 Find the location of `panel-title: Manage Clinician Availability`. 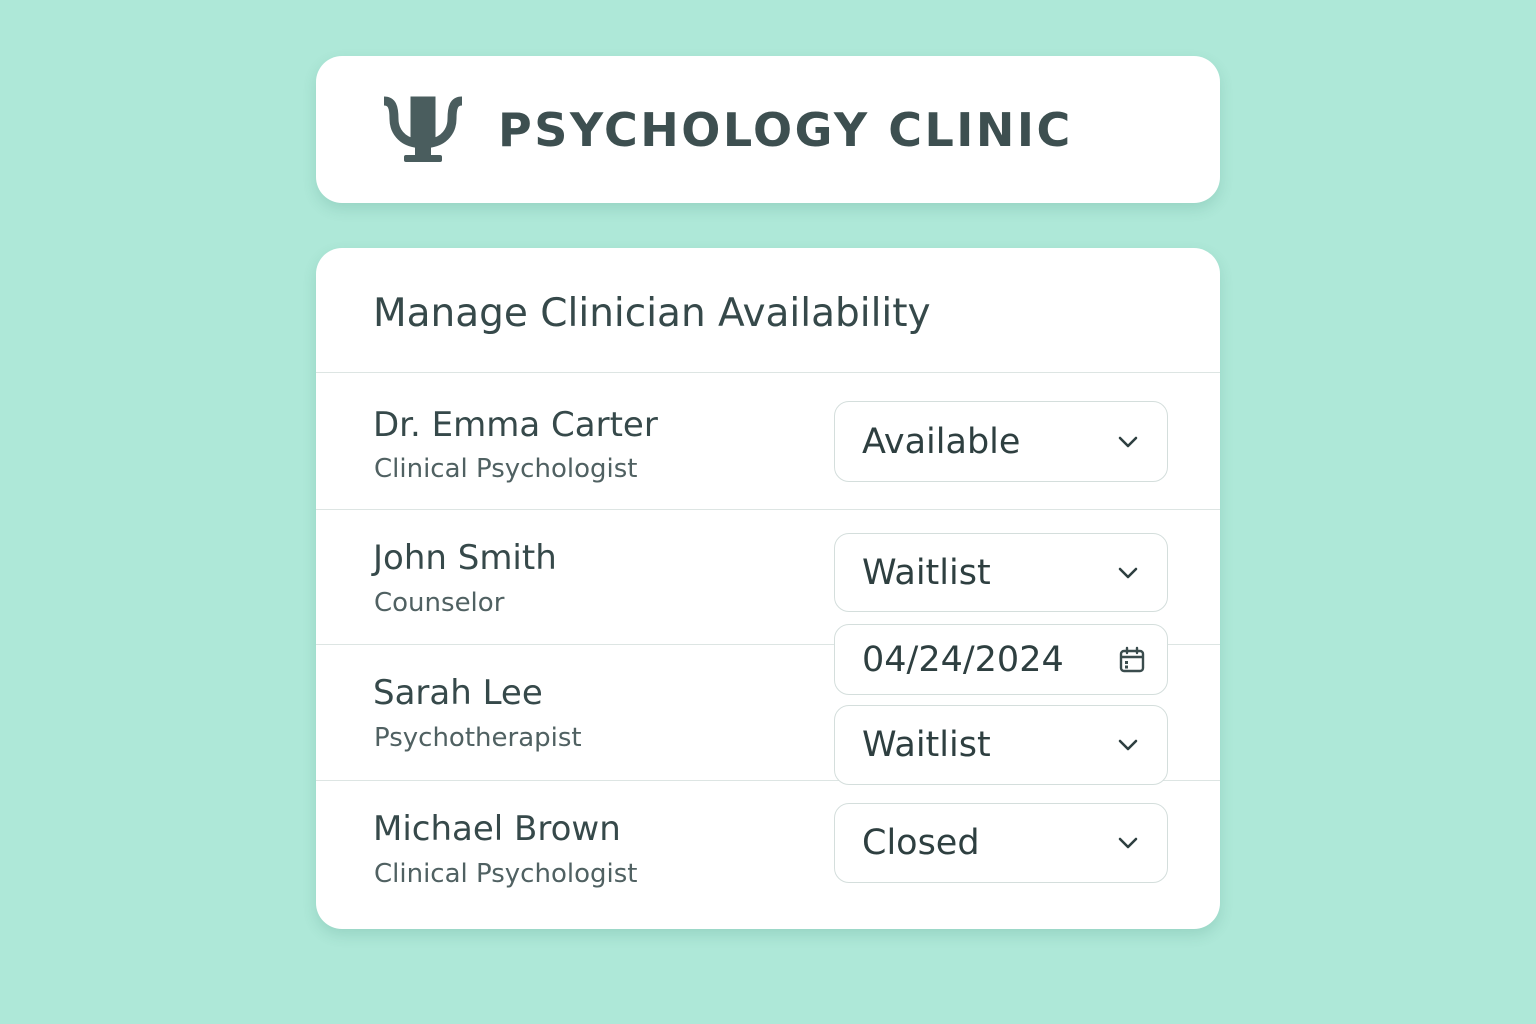

panel-title: Manage Clinician Availability is located at coordinates (652, 313).